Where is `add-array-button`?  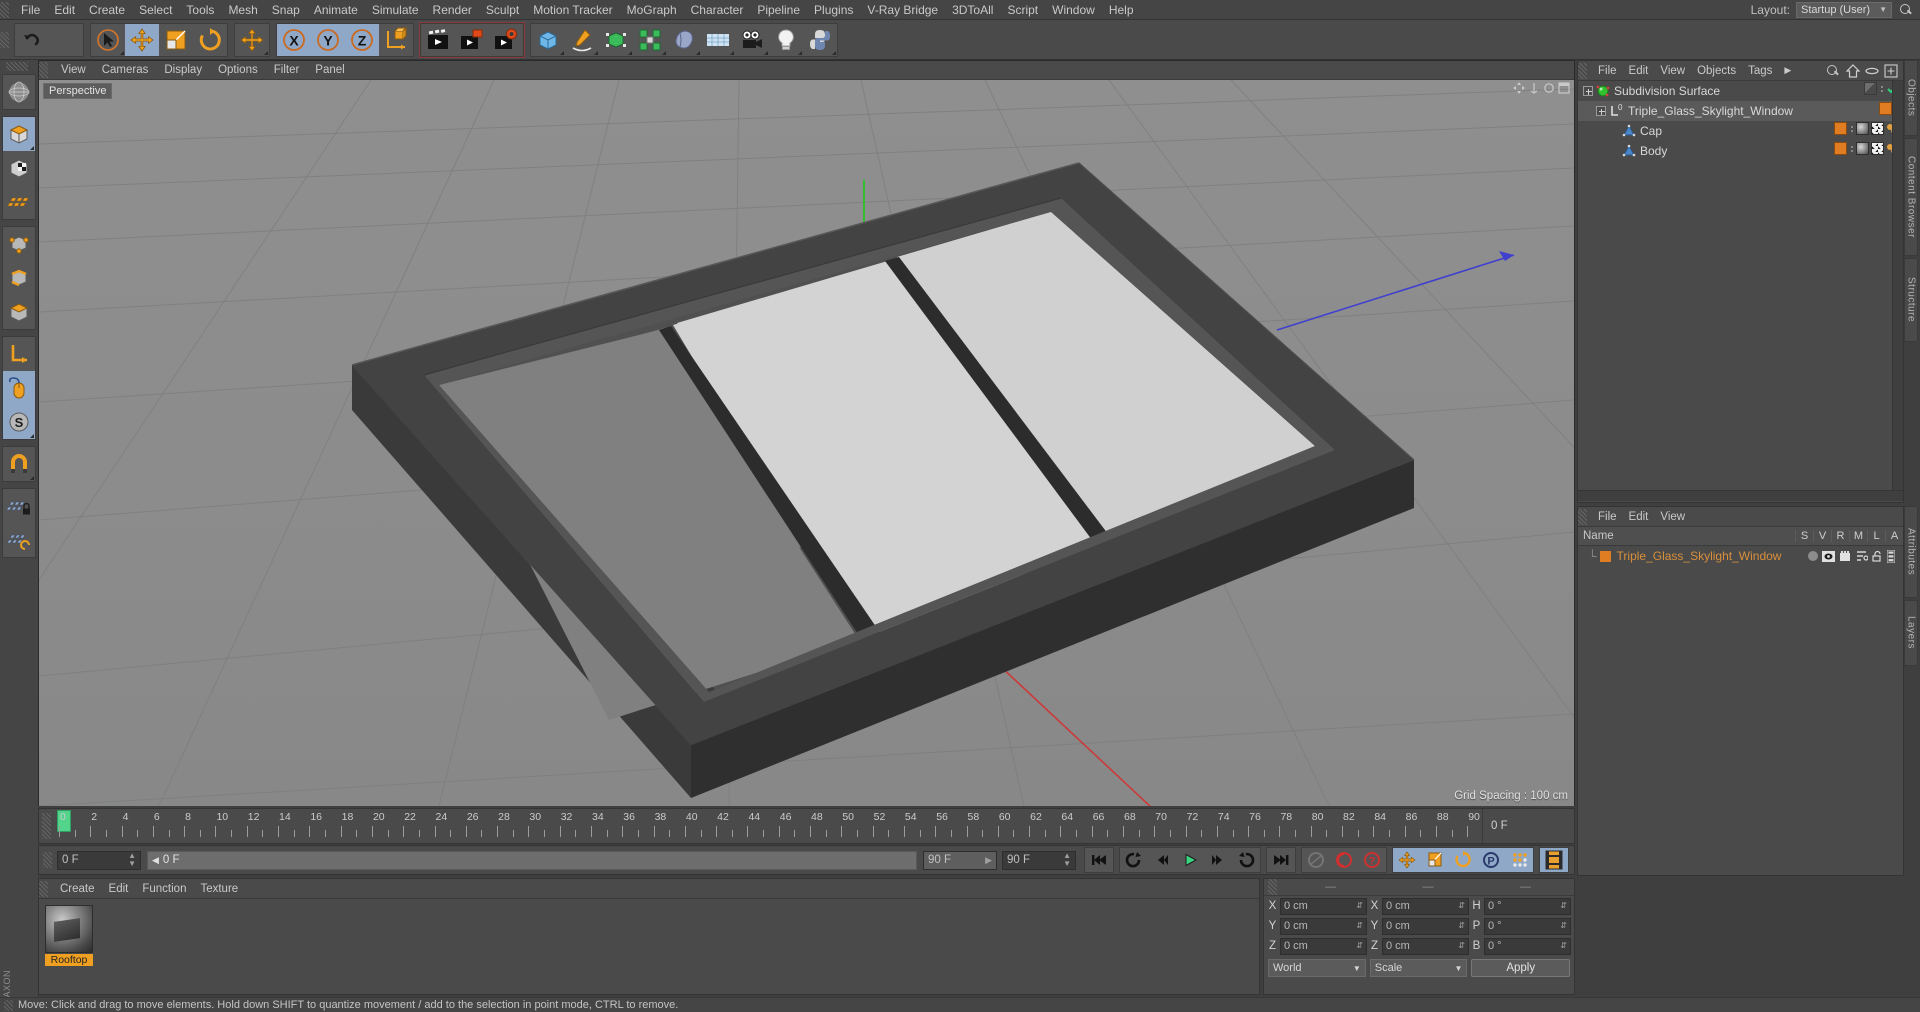
add-array-button is located at coordinates (650, 40).